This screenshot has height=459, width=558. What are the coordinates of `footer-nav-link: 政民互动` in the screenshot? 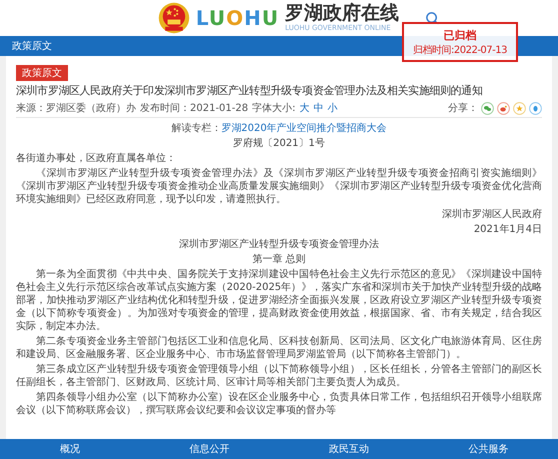 It's located at (348, 449).